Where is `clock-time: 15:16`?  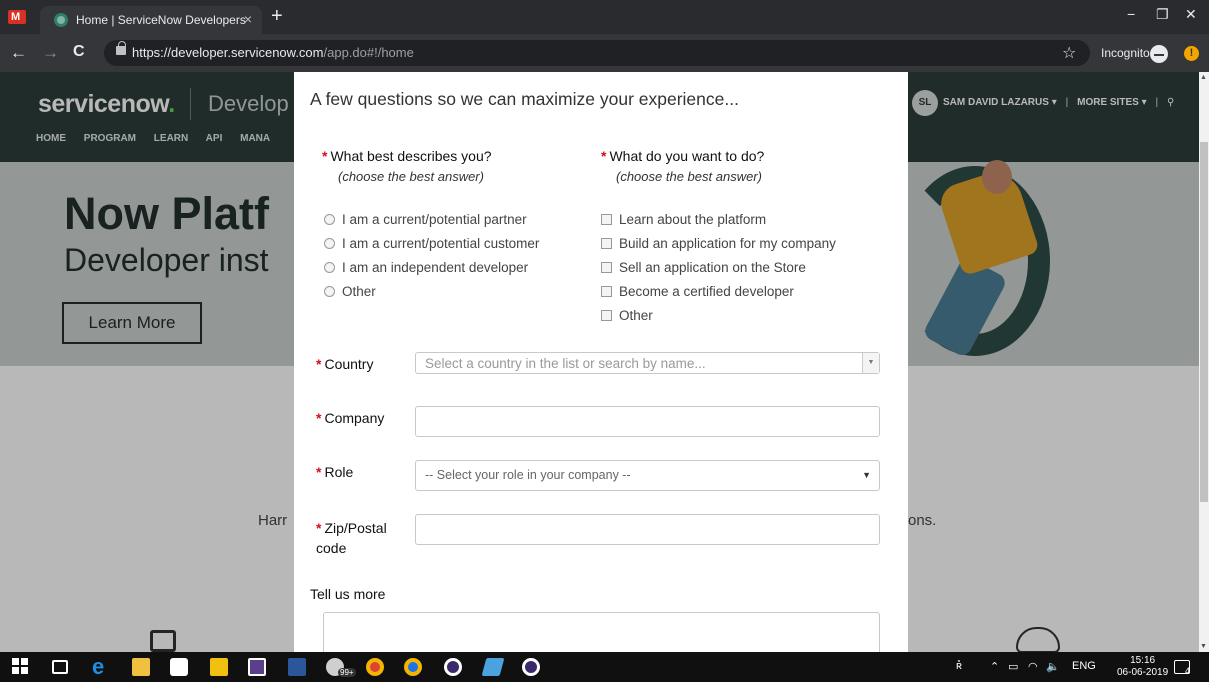
clock-time: 15:16 is located at coordinates (1143, 660).